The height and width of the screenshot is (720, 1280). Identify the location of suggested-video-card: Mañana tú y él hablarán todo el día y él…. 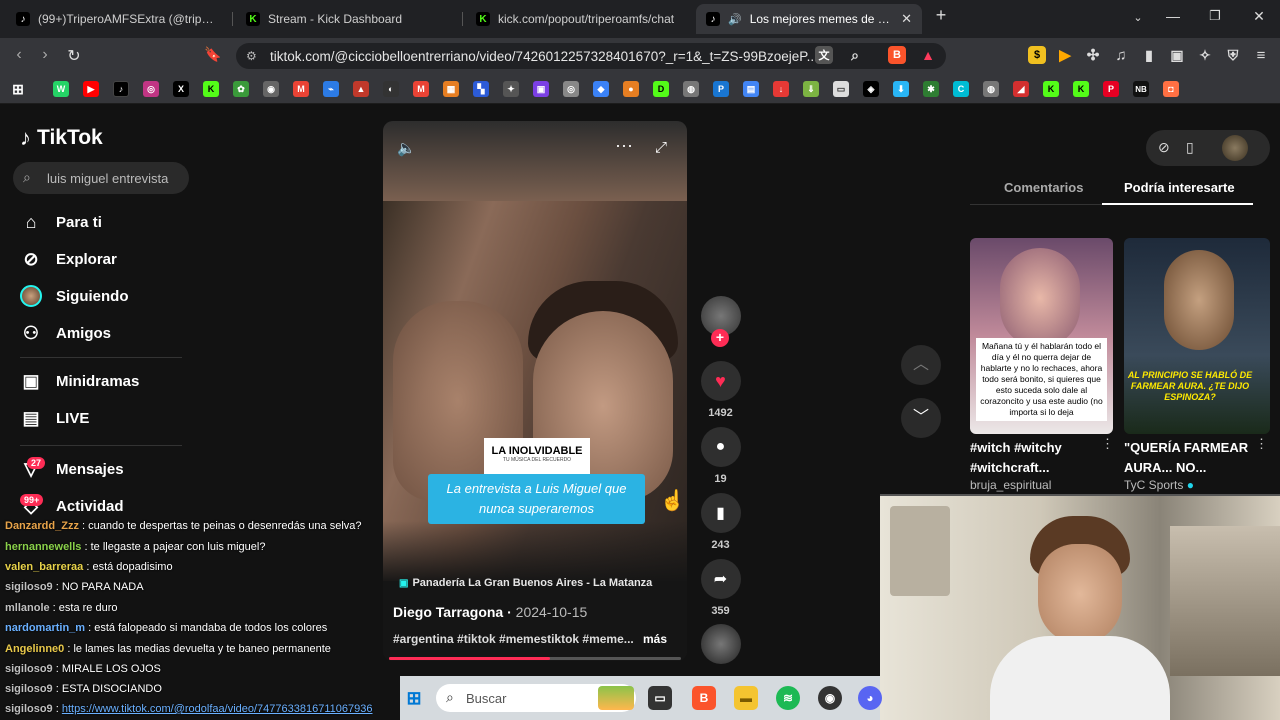
(1041, 336).